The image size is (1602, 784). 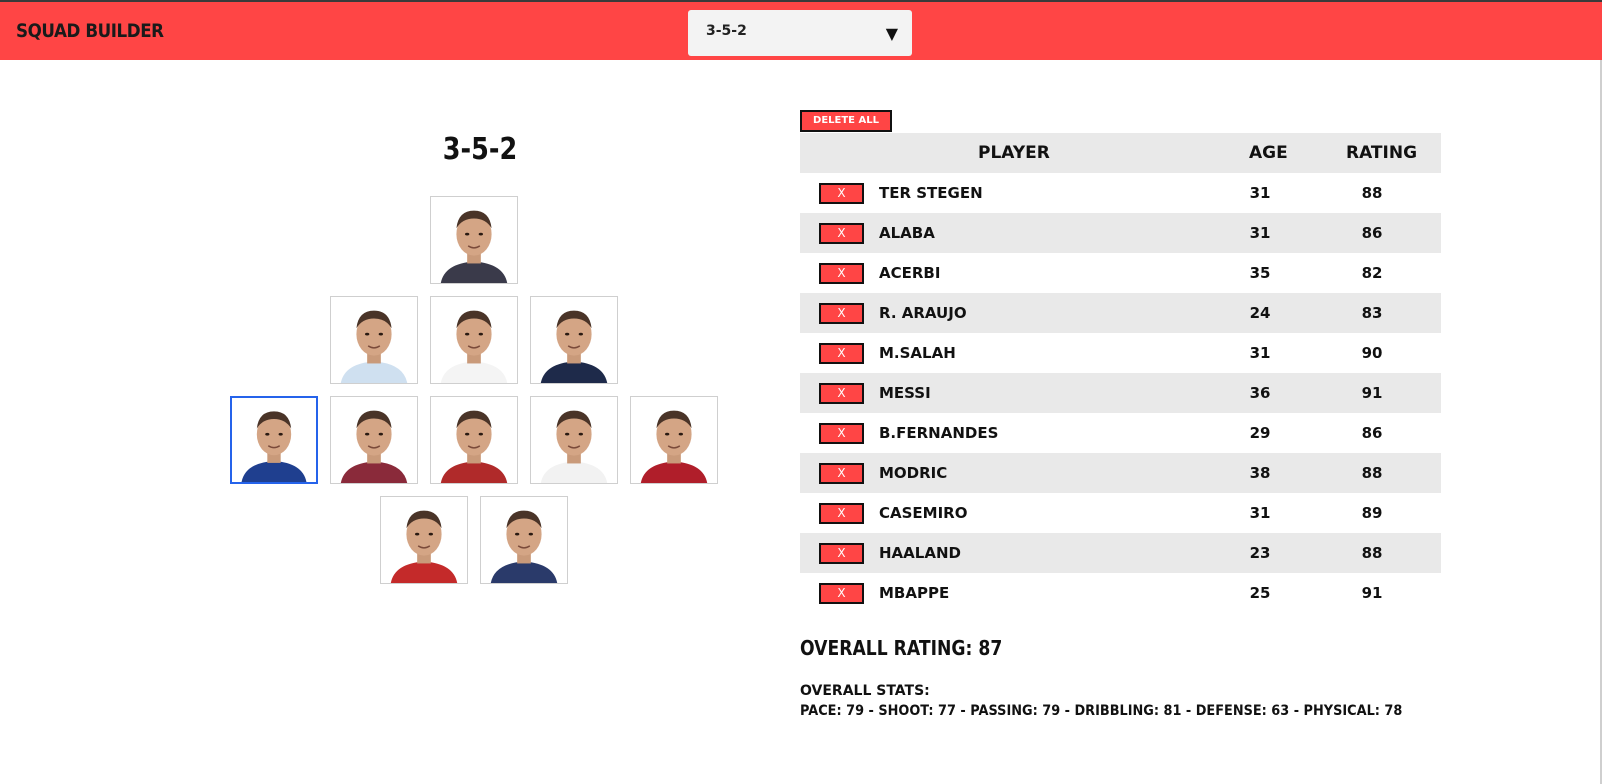 I want to click on overall-stats-label: OVERALL STATS:, so click(x=865, y=691).